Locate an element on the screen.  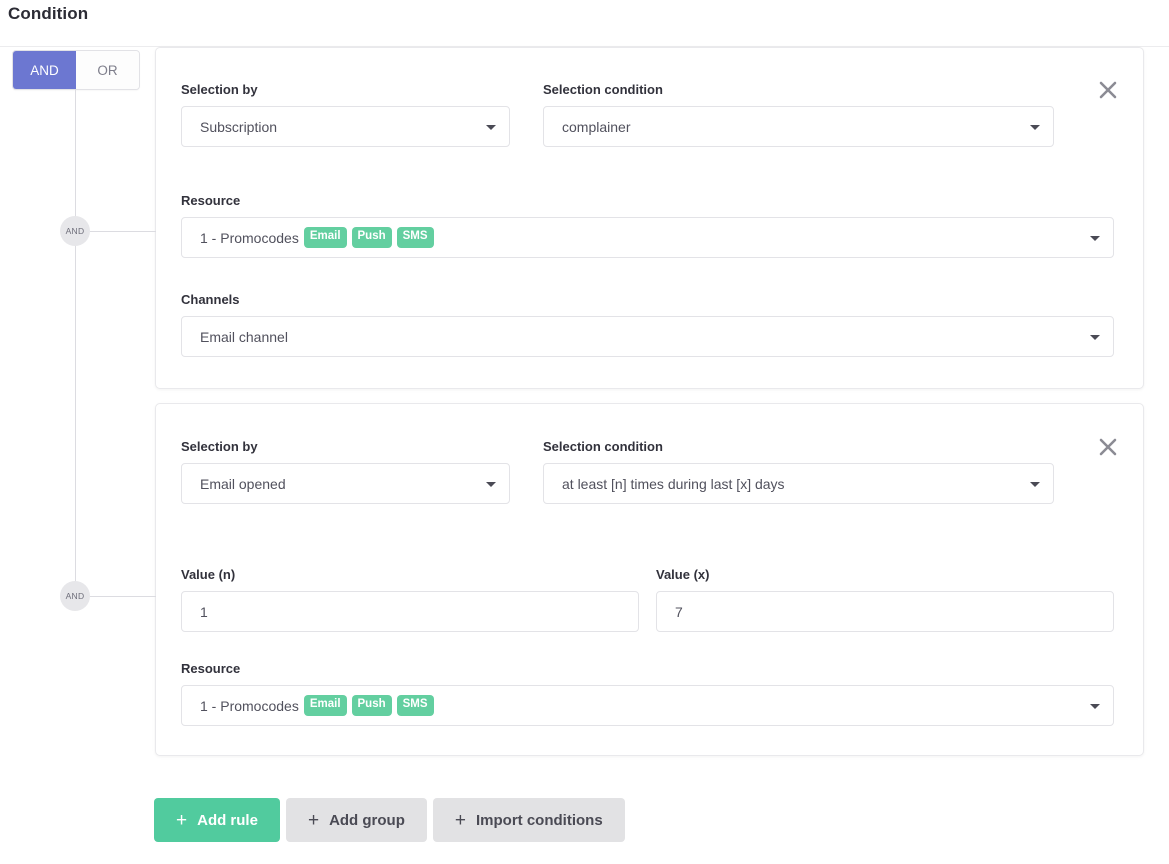
channels-select-1: Email channel is located at coordinates (647, 336).